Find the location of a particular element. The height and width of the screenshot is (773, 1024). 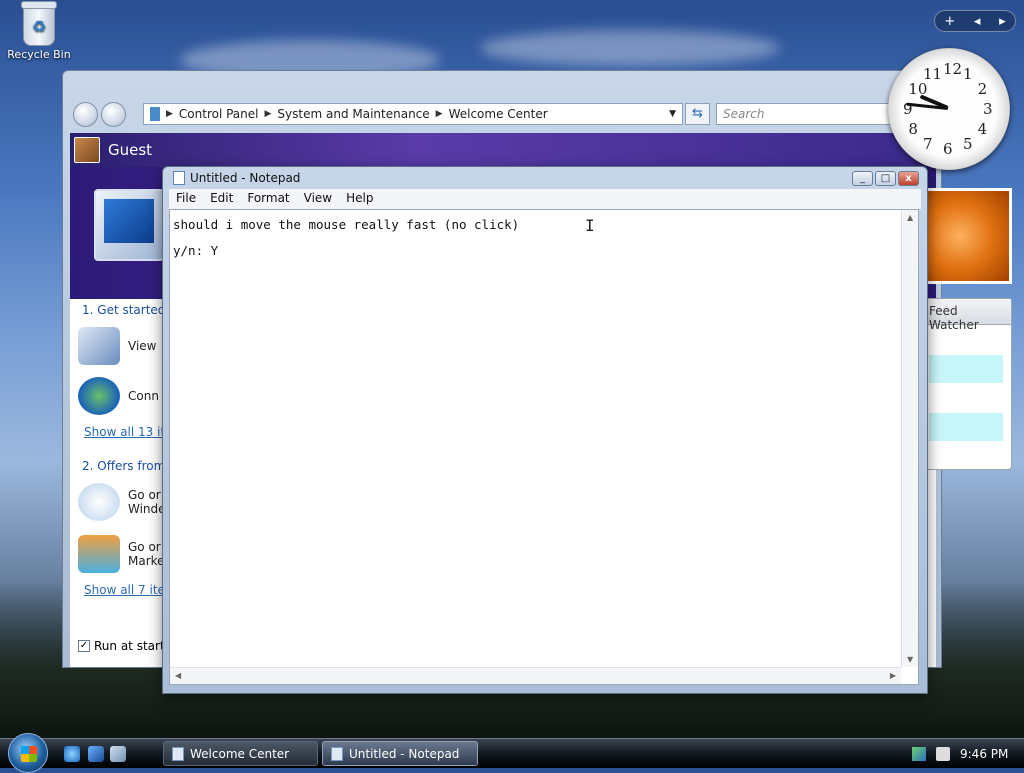

scroll-right-icon: ▶ is located at coordinates (893, 675).